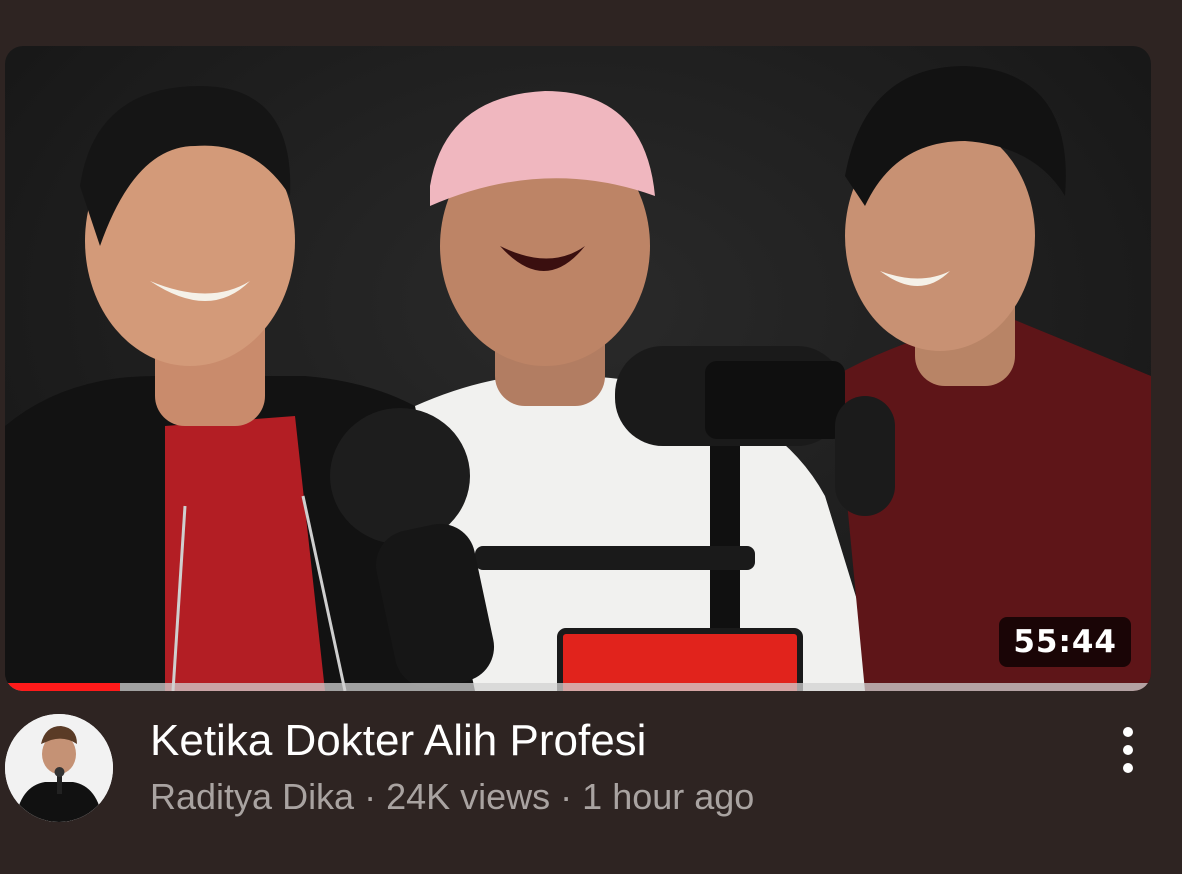 The width and height of the screenshot is (1182, 874). What do you see at coordinates (398, 741) in the screenshot?
I see `video-title: Ketika Dokter Alih Profesi` at bounding box center [398, 741].